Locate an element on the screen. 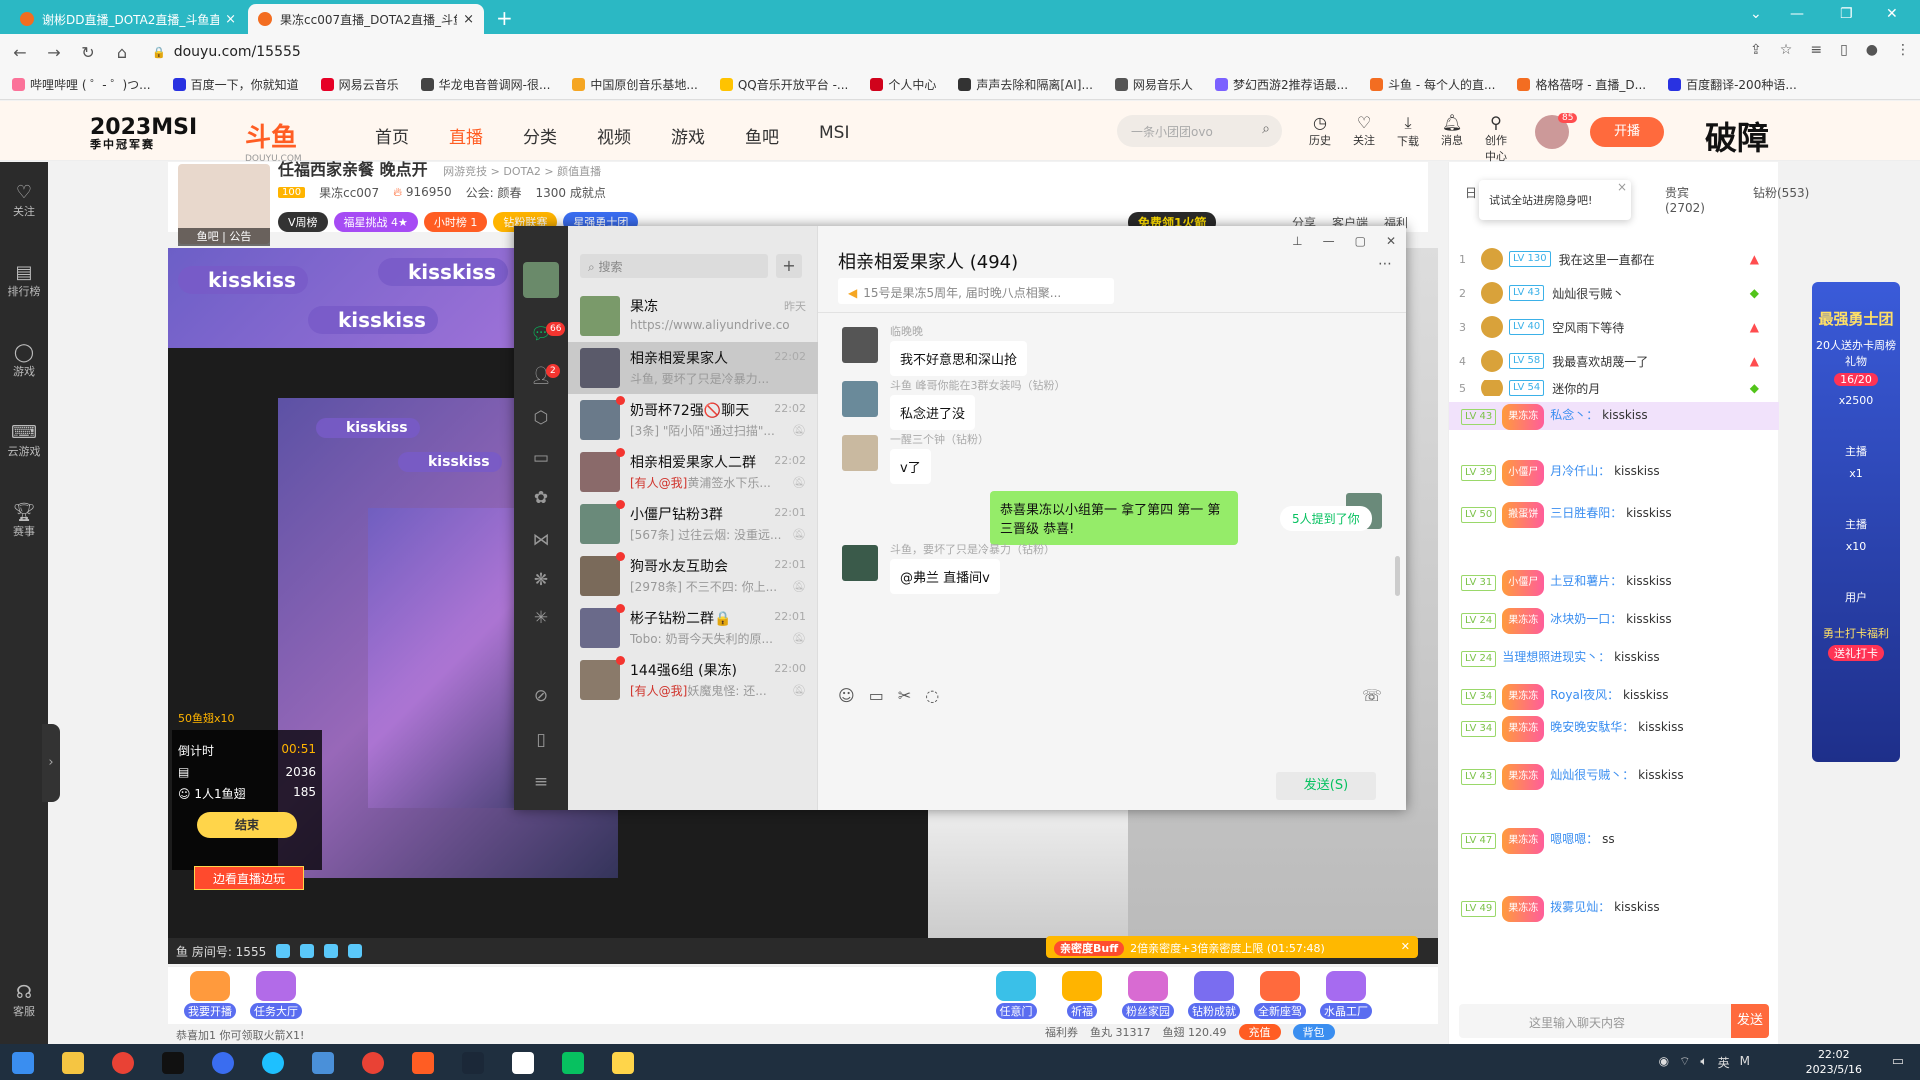 Image resolution: width=1920 pixels, height=1080 pixels. send-danmu-button: 发送 is located at coordinates (1750, 1021).